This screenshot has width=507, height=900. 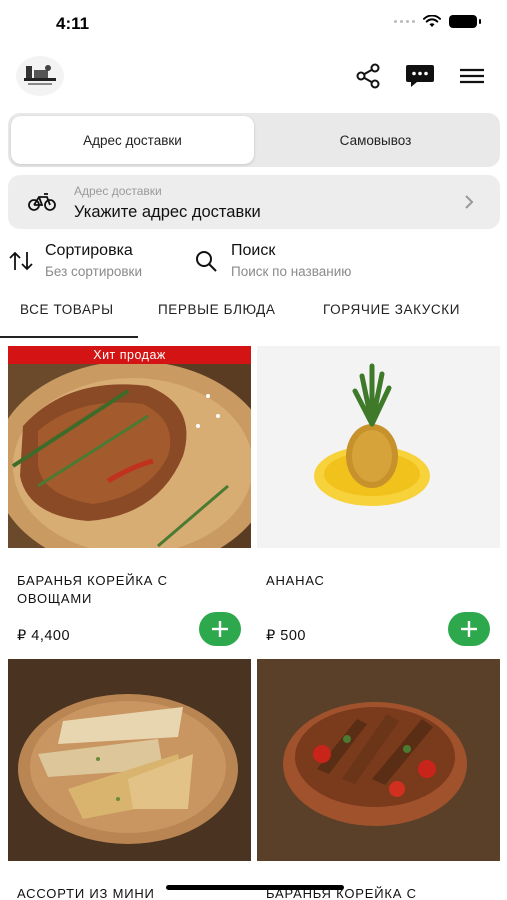 I want to click on battery-icon, so click(x=465, y=21).